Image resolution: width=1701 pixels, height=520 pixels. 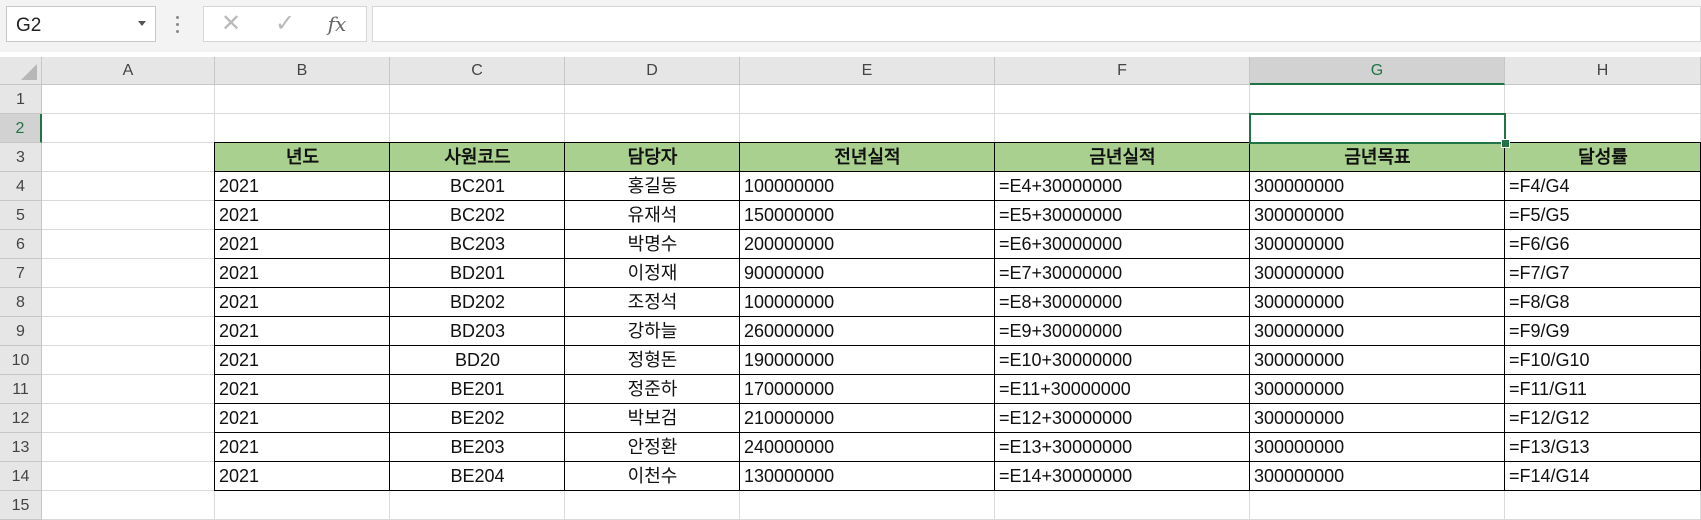 What do you see at coordinates (1603, 302) in the screenshot?
I see `table-cell: =F8/G8` at bounding box center [1603, 302].